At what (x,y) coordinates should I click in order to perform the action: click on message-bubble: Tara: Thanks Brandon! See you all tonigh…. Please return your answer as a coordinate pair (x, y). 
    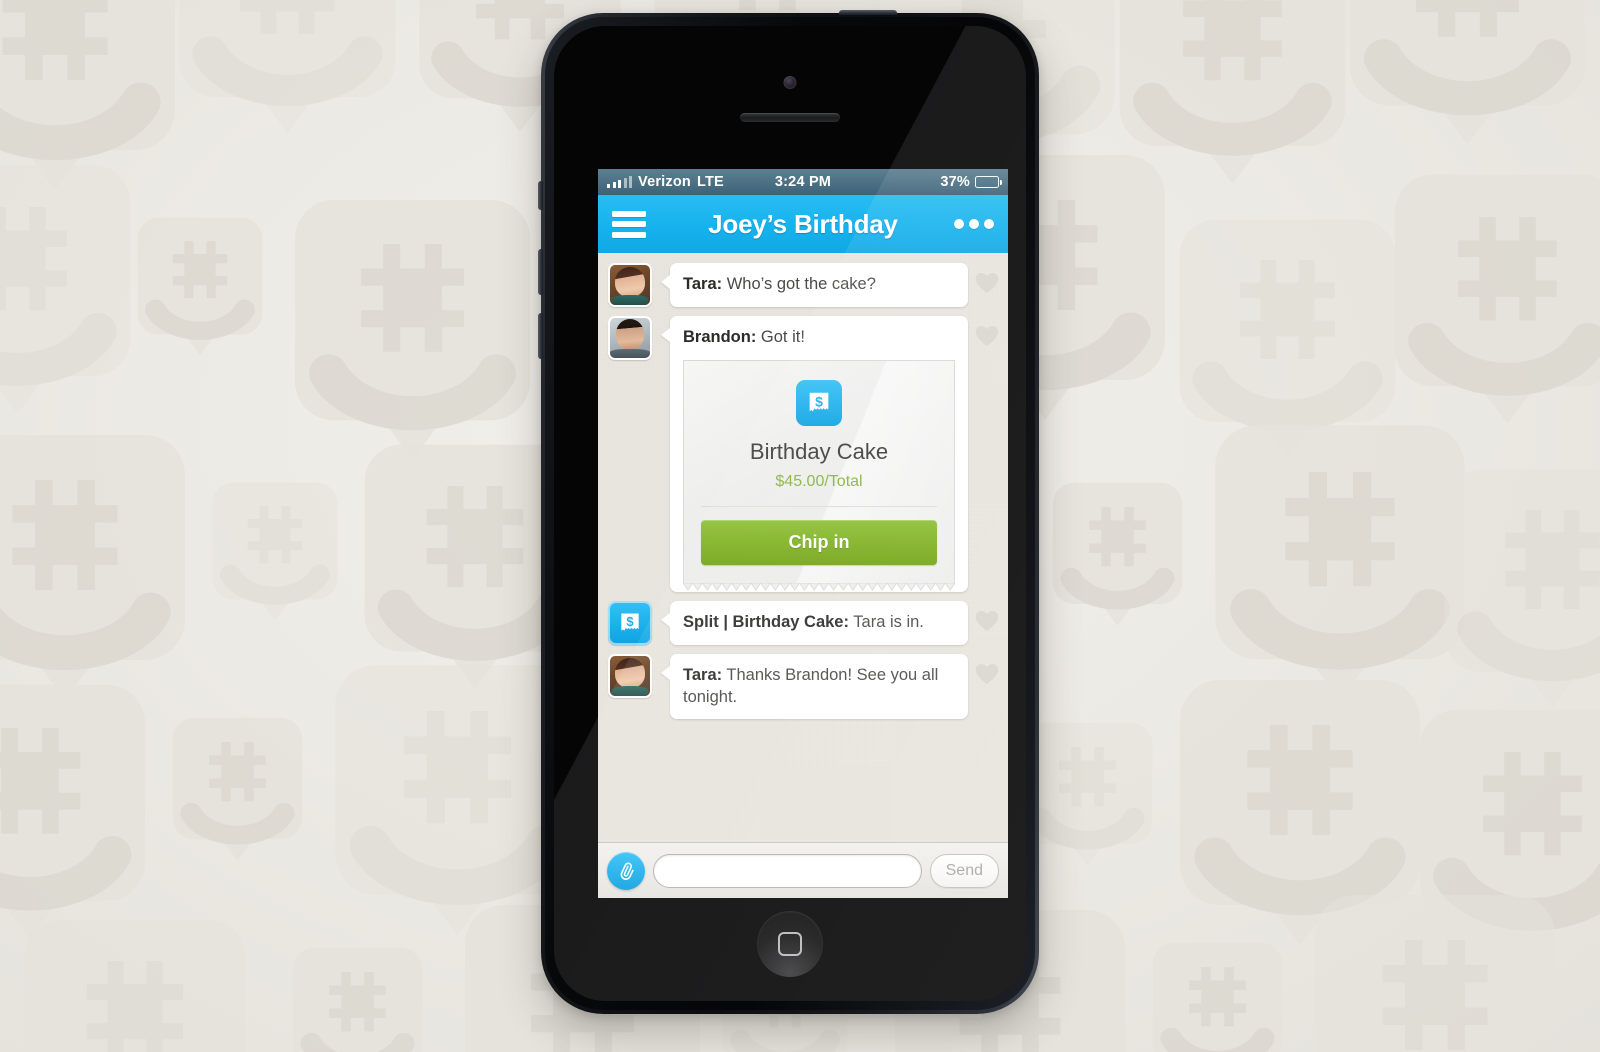
    Looking at the image, I should click on (819, 686).